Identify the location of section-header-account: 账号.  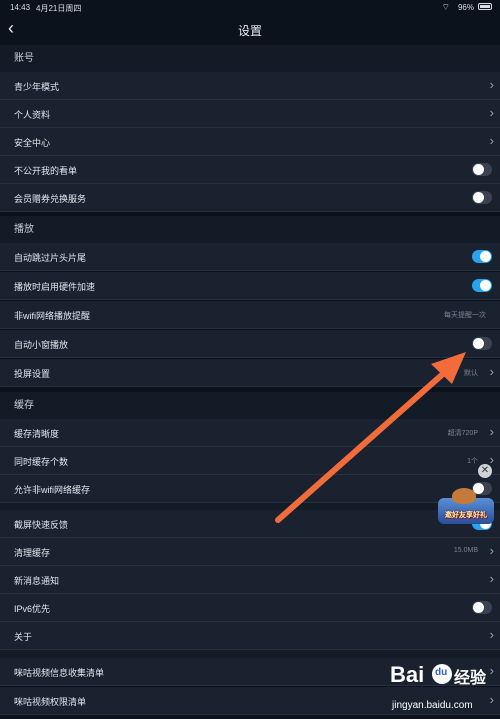
(250, 58).